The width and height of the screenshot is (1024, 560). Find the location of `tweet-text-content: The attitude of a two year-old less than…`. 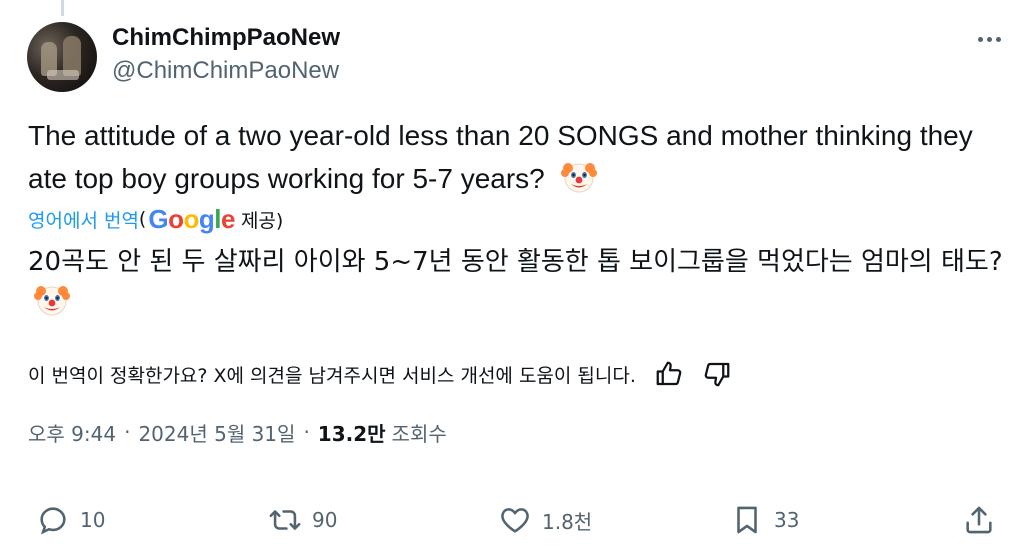

tweet-text-content: The attitude of a two year-old less than… is located at coordinates (500, 157).